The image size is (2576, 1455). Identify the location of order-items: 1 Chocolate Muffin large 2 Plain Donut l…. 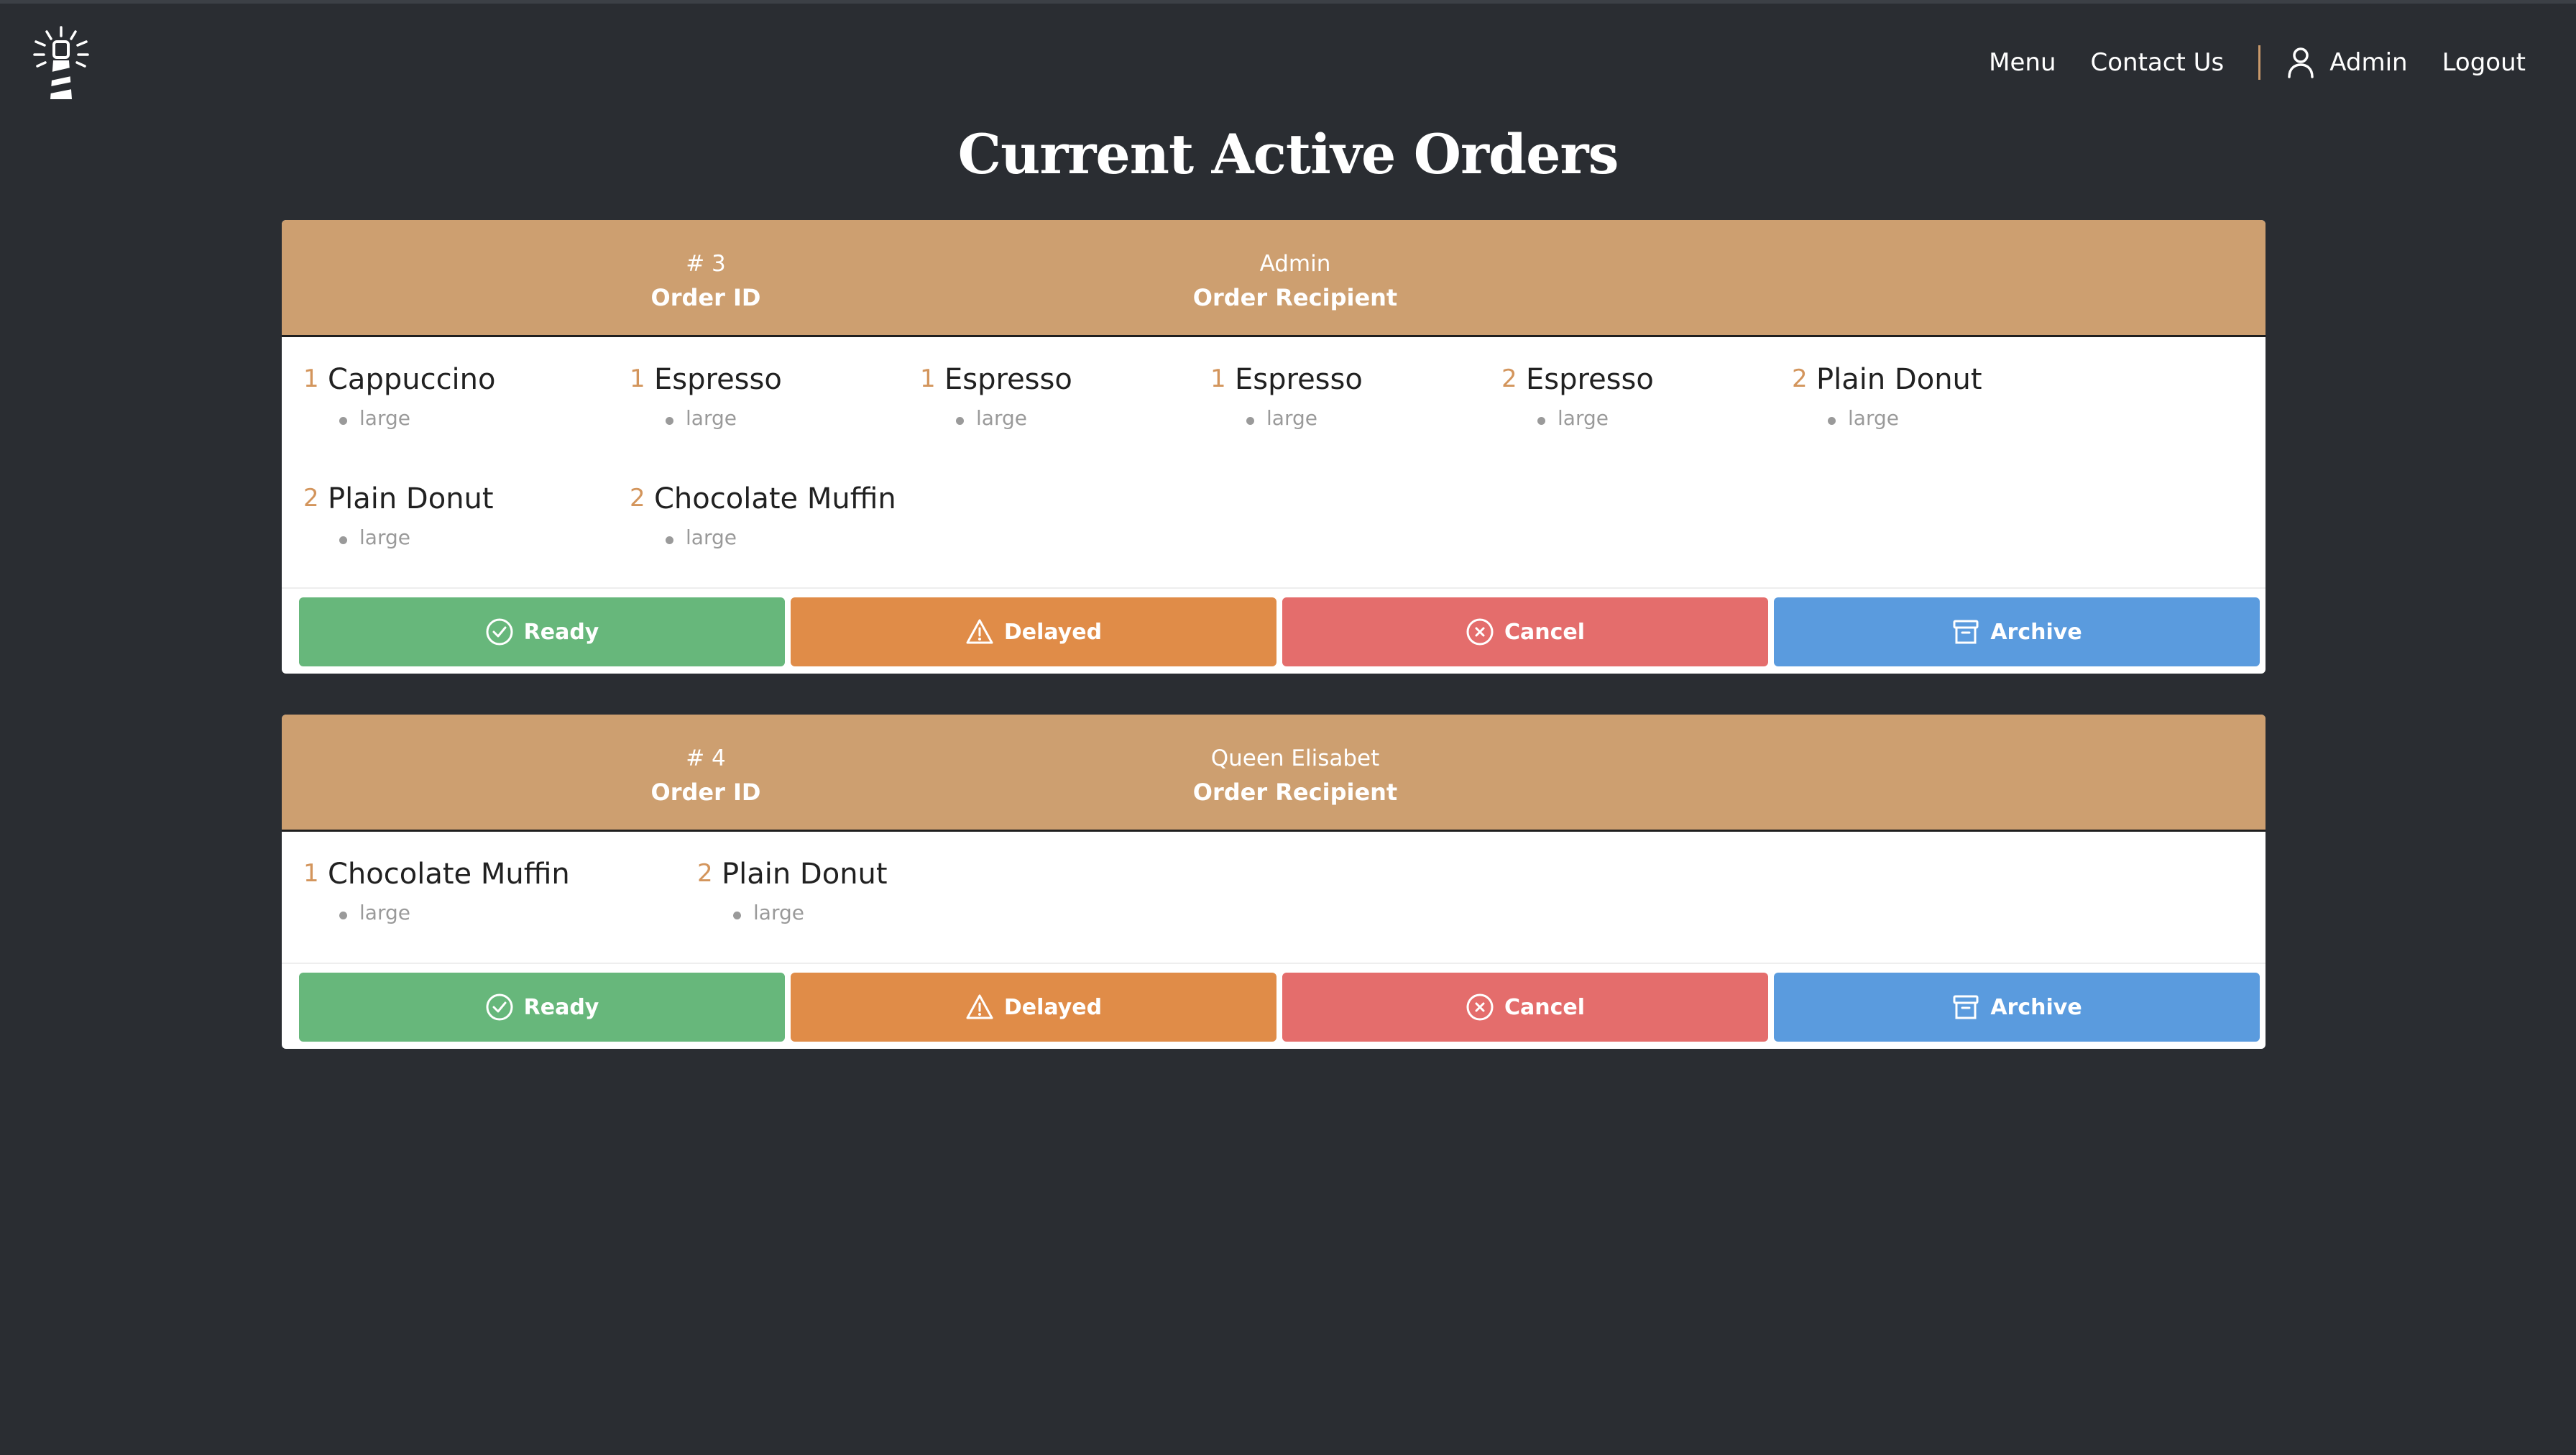
(1274, 898).